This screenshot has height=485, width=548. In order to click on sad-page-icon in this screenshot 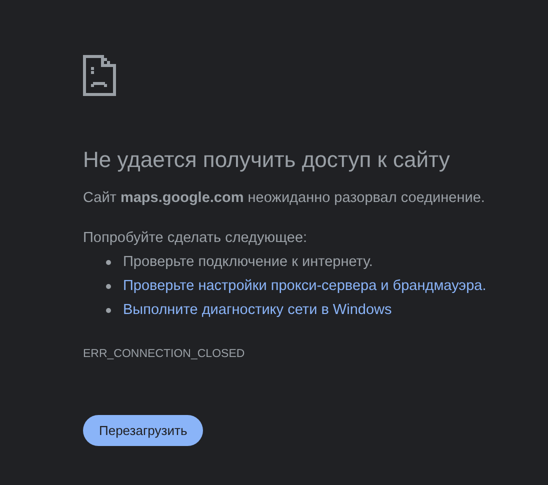, I will do `click(99, 75)`.